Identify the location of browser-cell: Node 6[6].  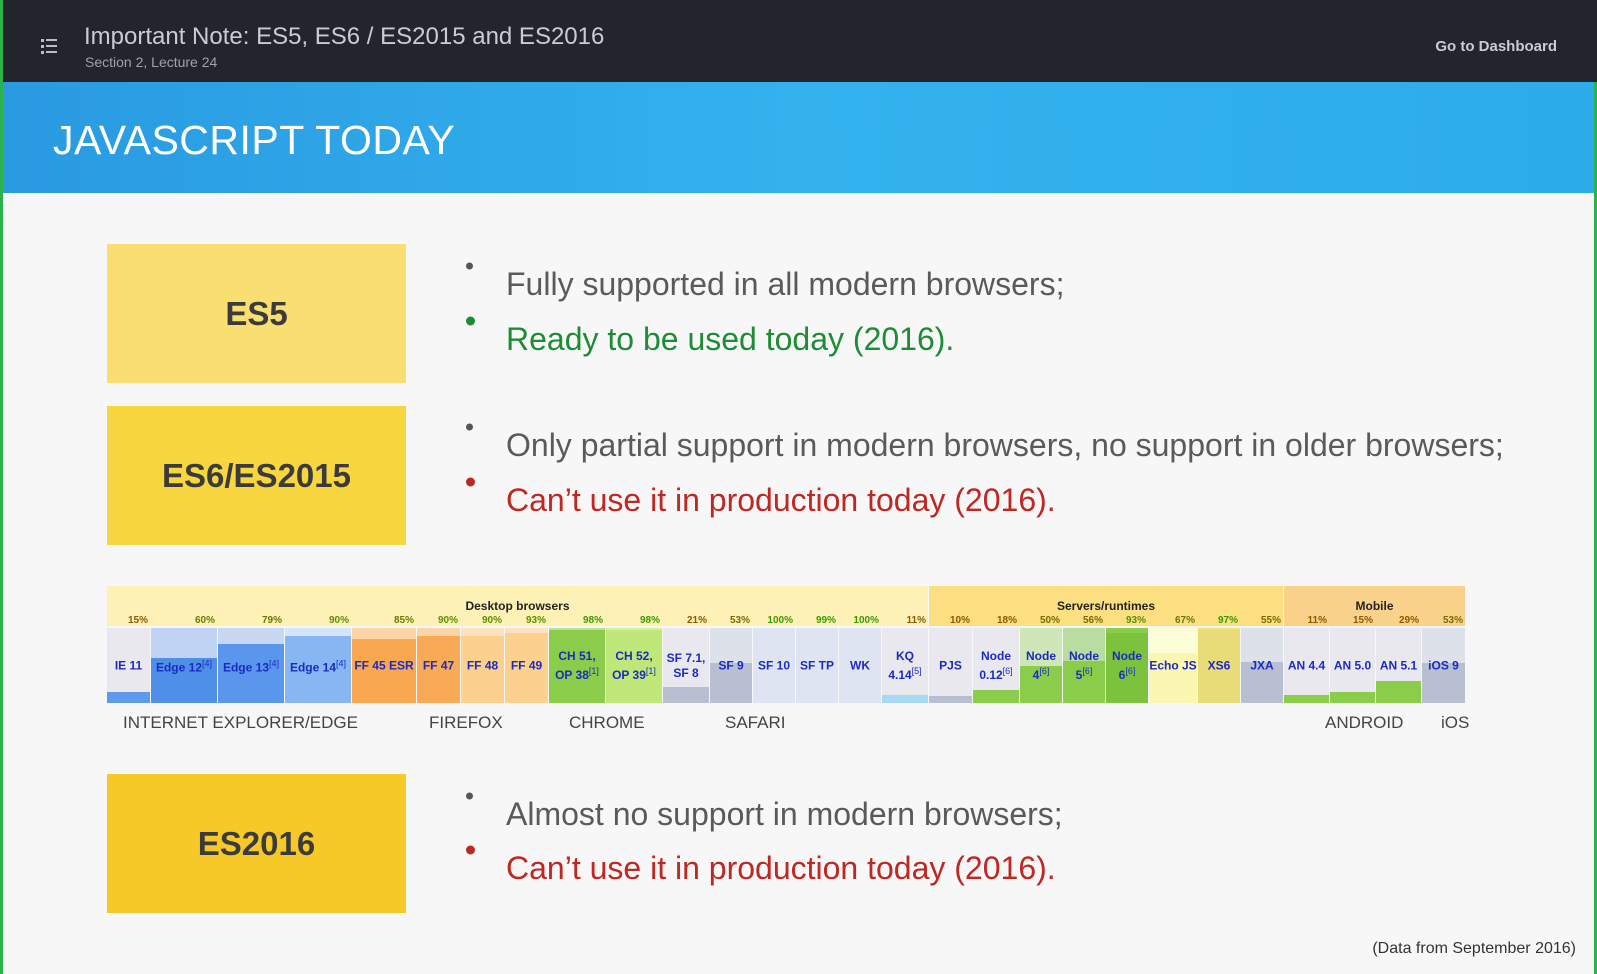
(1127, 665).